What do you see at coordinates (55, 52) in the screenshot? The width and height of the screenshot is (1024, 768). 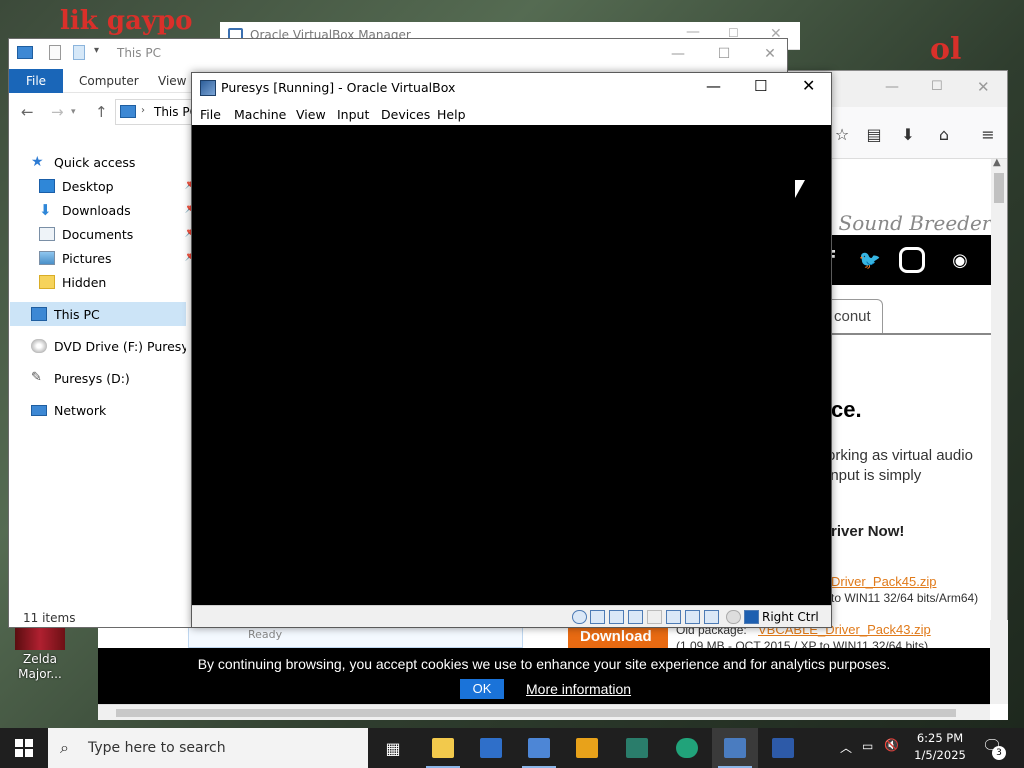 I see `properties-icon` at bounding box center [55, 52].